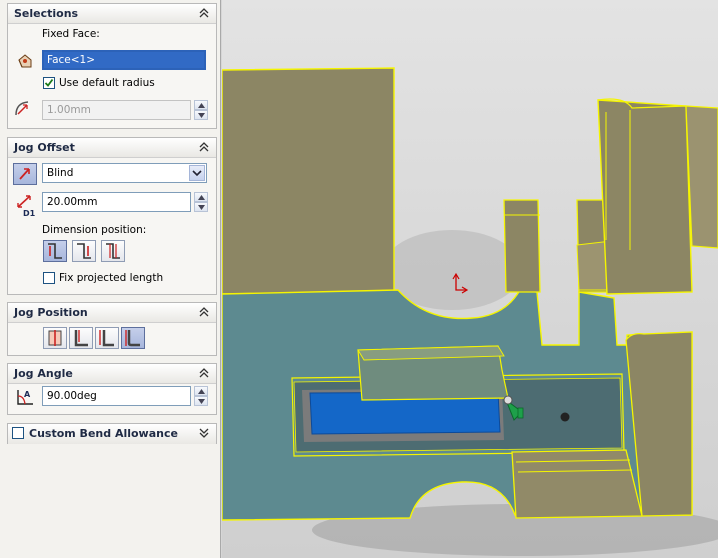  I want to click on bend-outside-icon, so click(132, 338).